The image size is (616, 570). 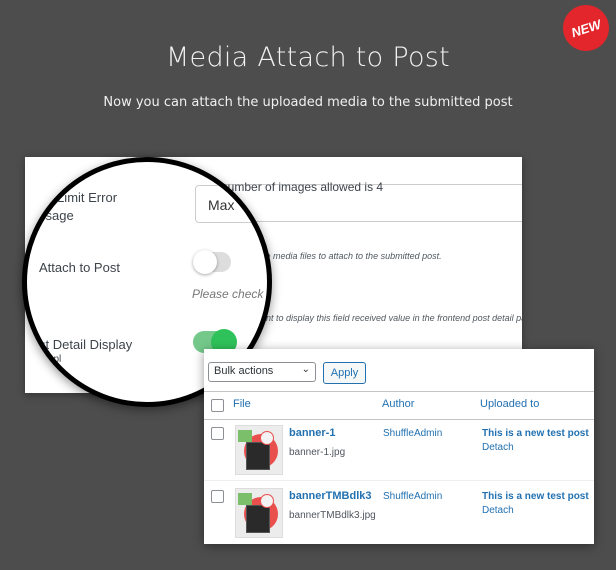 What do you see at coordinates (50, 359) in the screenshot?
I see `post-detail-display-sub: Displ` at bounding box center [50, 359].